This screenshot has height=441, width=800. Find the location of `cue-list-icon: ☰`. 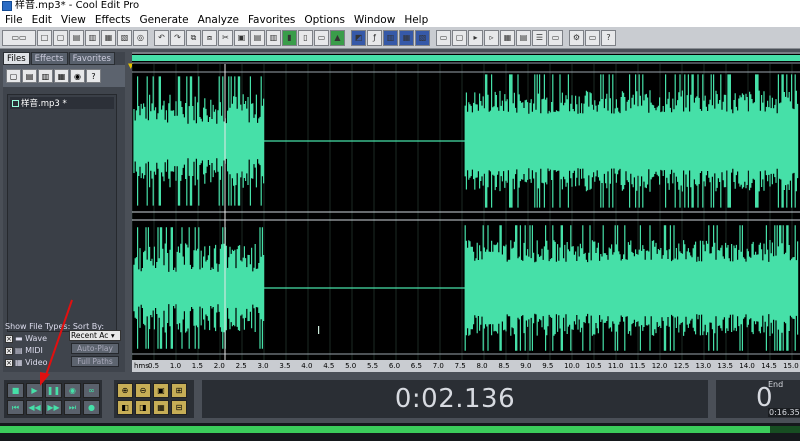

cue-list-icon: ☰ is located at coordinates (539, 37).